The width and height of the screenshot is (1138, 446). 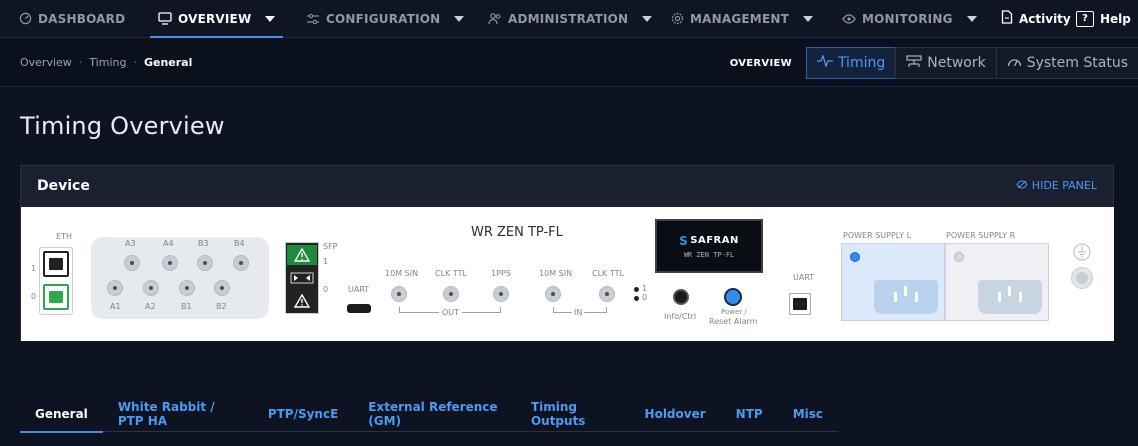 I want to click on in-10m-sin-label: 10M SIN, so click(x=556, y=273).